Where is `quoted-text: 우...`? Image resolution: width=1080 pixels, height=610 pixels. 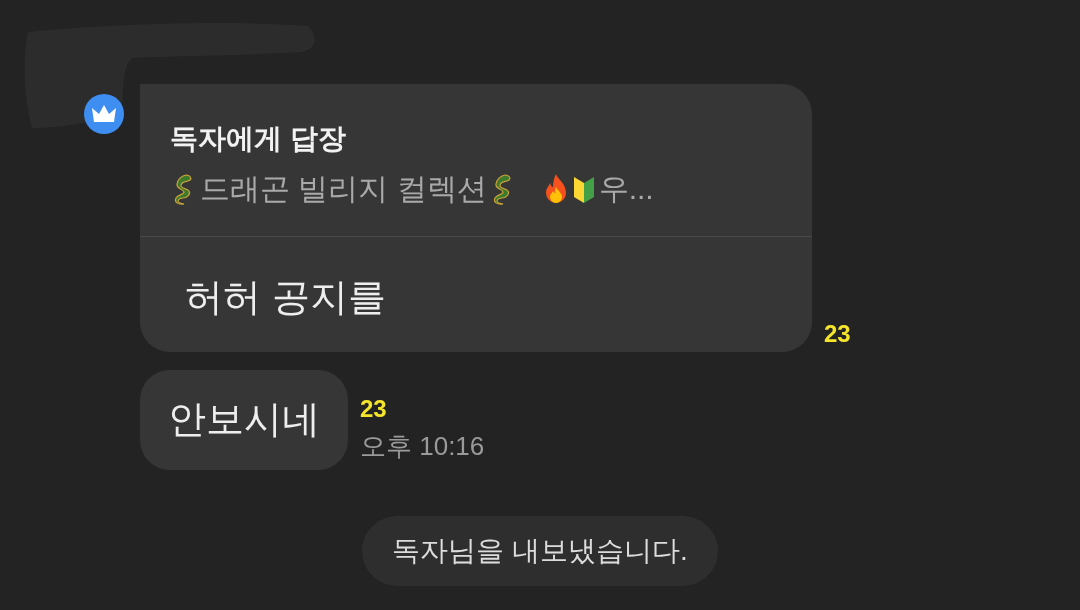 quoted-text: 우... is located at coordinates (626, 189).